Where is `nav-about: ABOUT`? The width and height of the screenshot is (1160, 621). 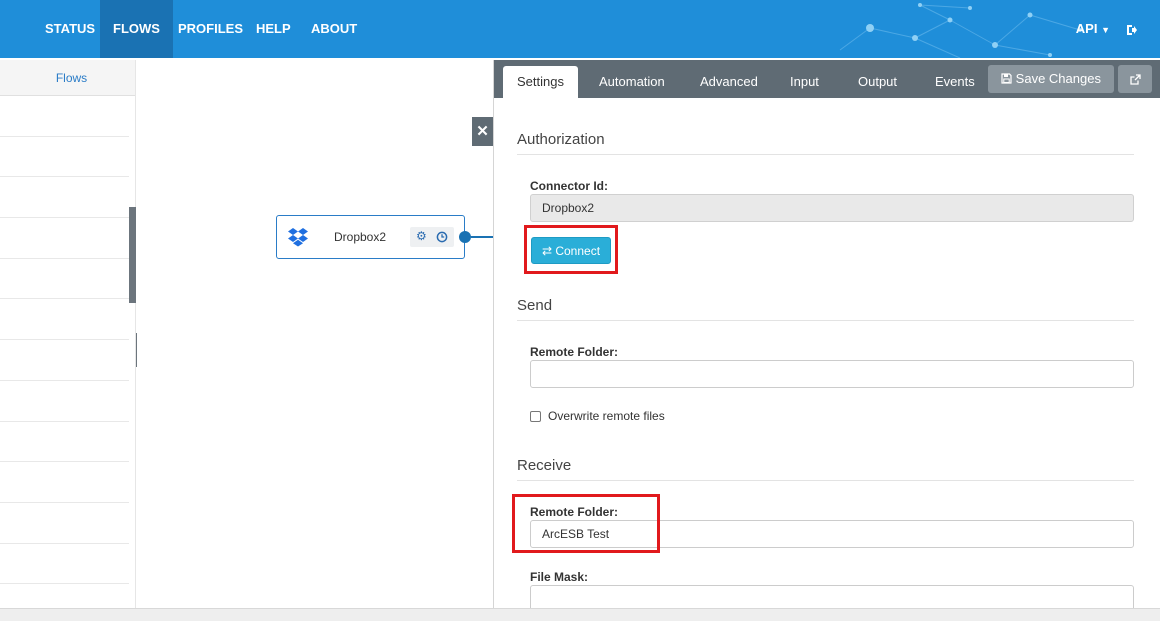
nav-about: ABOUT is located at coordinates (334, 29).